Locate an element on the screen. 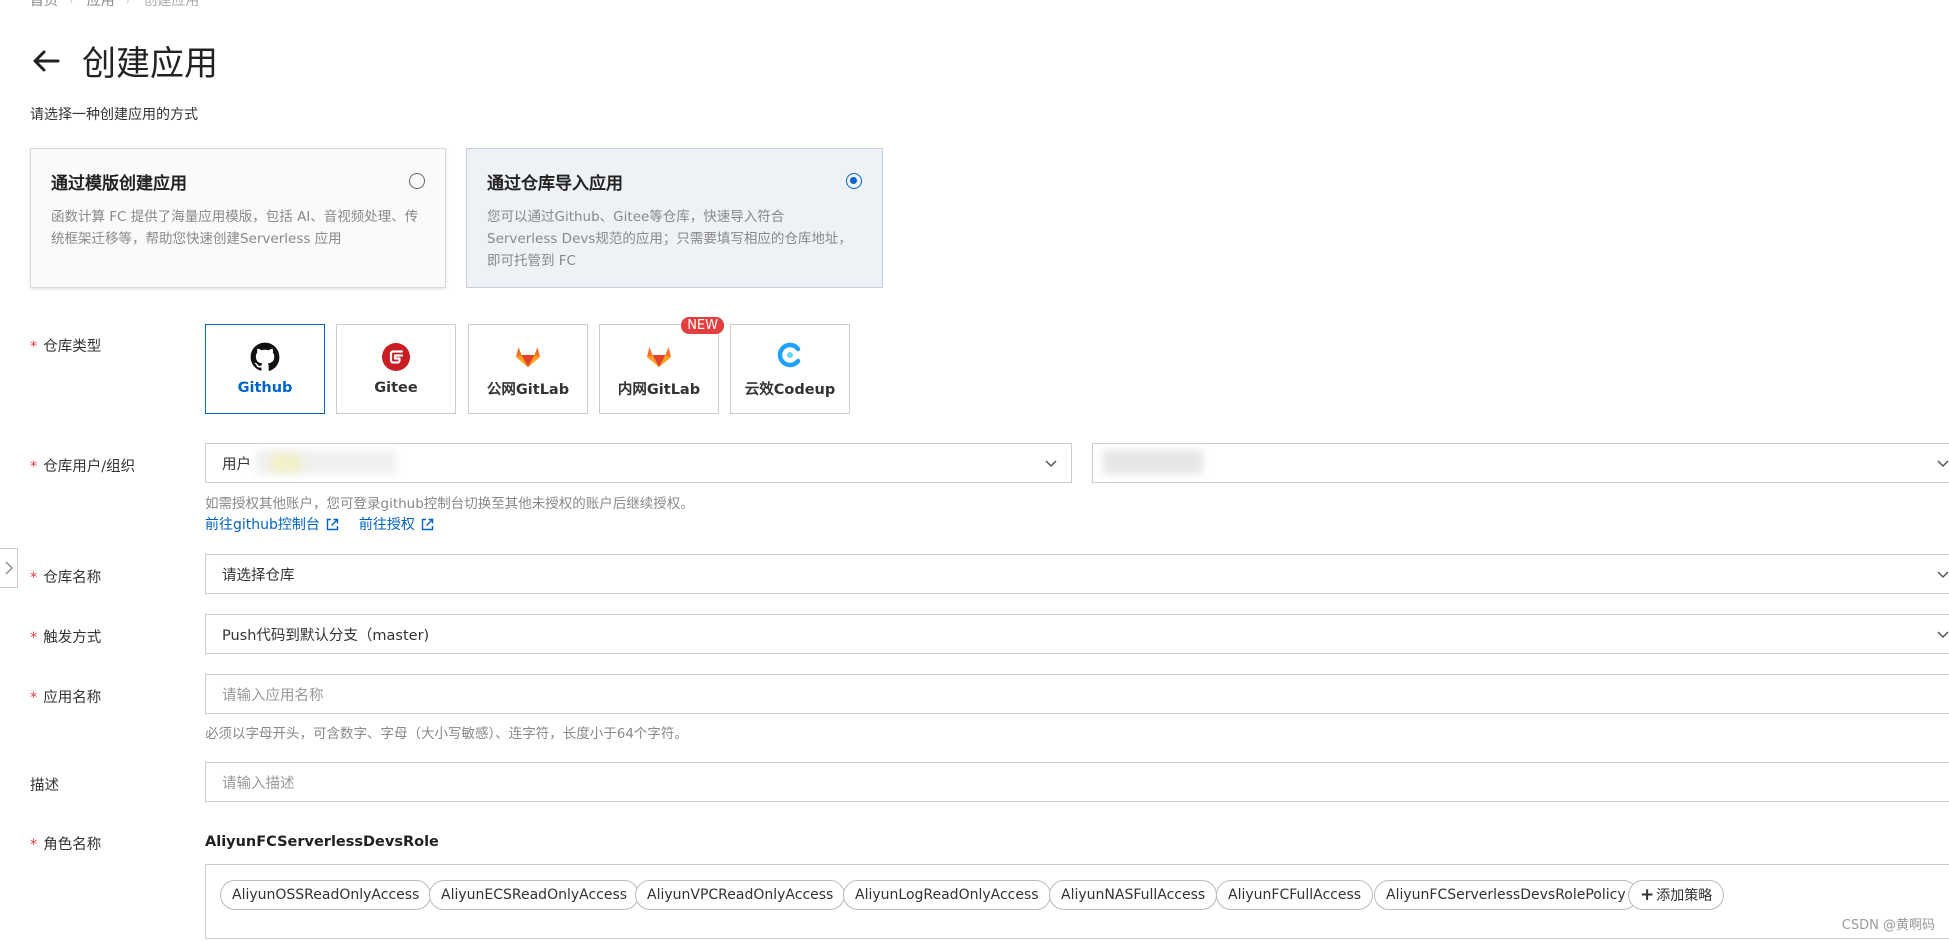 The height and width of the screenshot is (941, 1949). repo-user-label: * 仓库用户/组织 is located at coordinates (82, 465).